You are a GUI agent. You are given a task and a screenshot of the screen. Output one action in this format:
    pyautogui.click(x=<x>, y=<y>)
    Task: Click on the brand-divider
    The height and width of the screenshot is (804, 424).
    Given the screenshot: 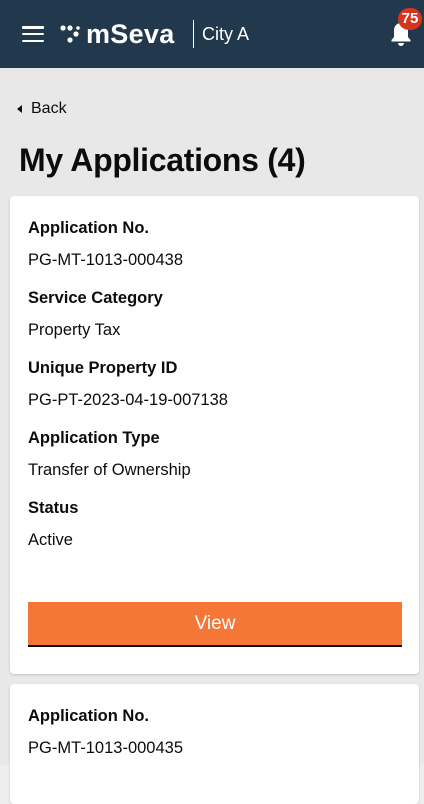 What is the action you would take?
    pyautogui.click(x=193, y=34)
    